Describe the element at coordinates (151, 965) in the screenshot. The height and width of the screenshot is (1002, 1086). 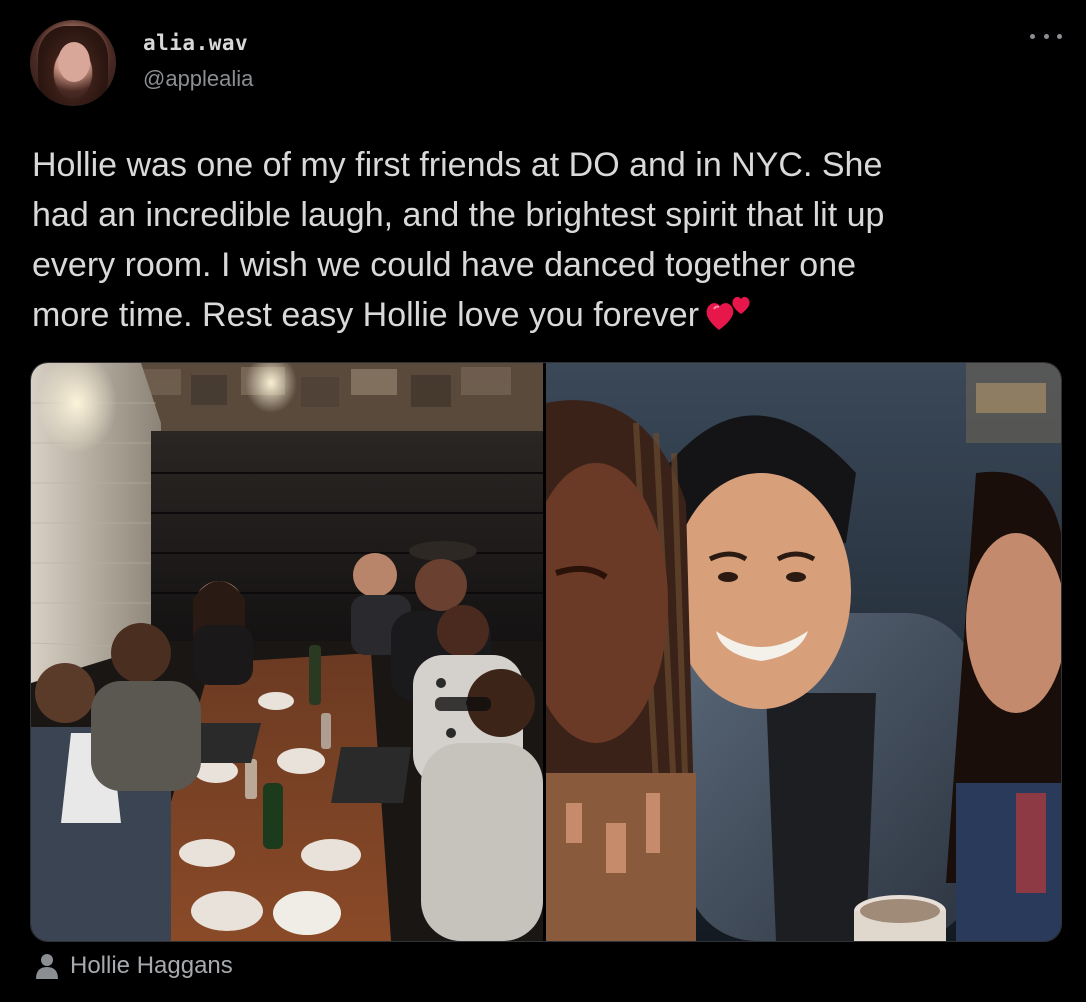
I see `tagged-user-name: Hollie Haggans` at that location.